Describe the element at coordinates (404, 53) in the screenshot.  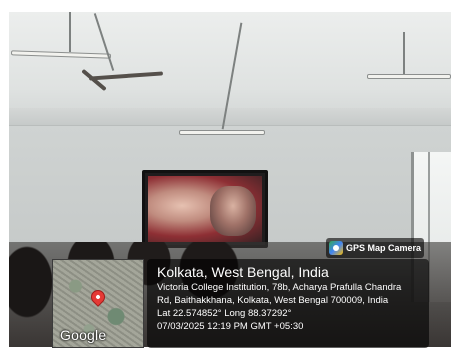
I see `tube-light-rod-right` at that location.